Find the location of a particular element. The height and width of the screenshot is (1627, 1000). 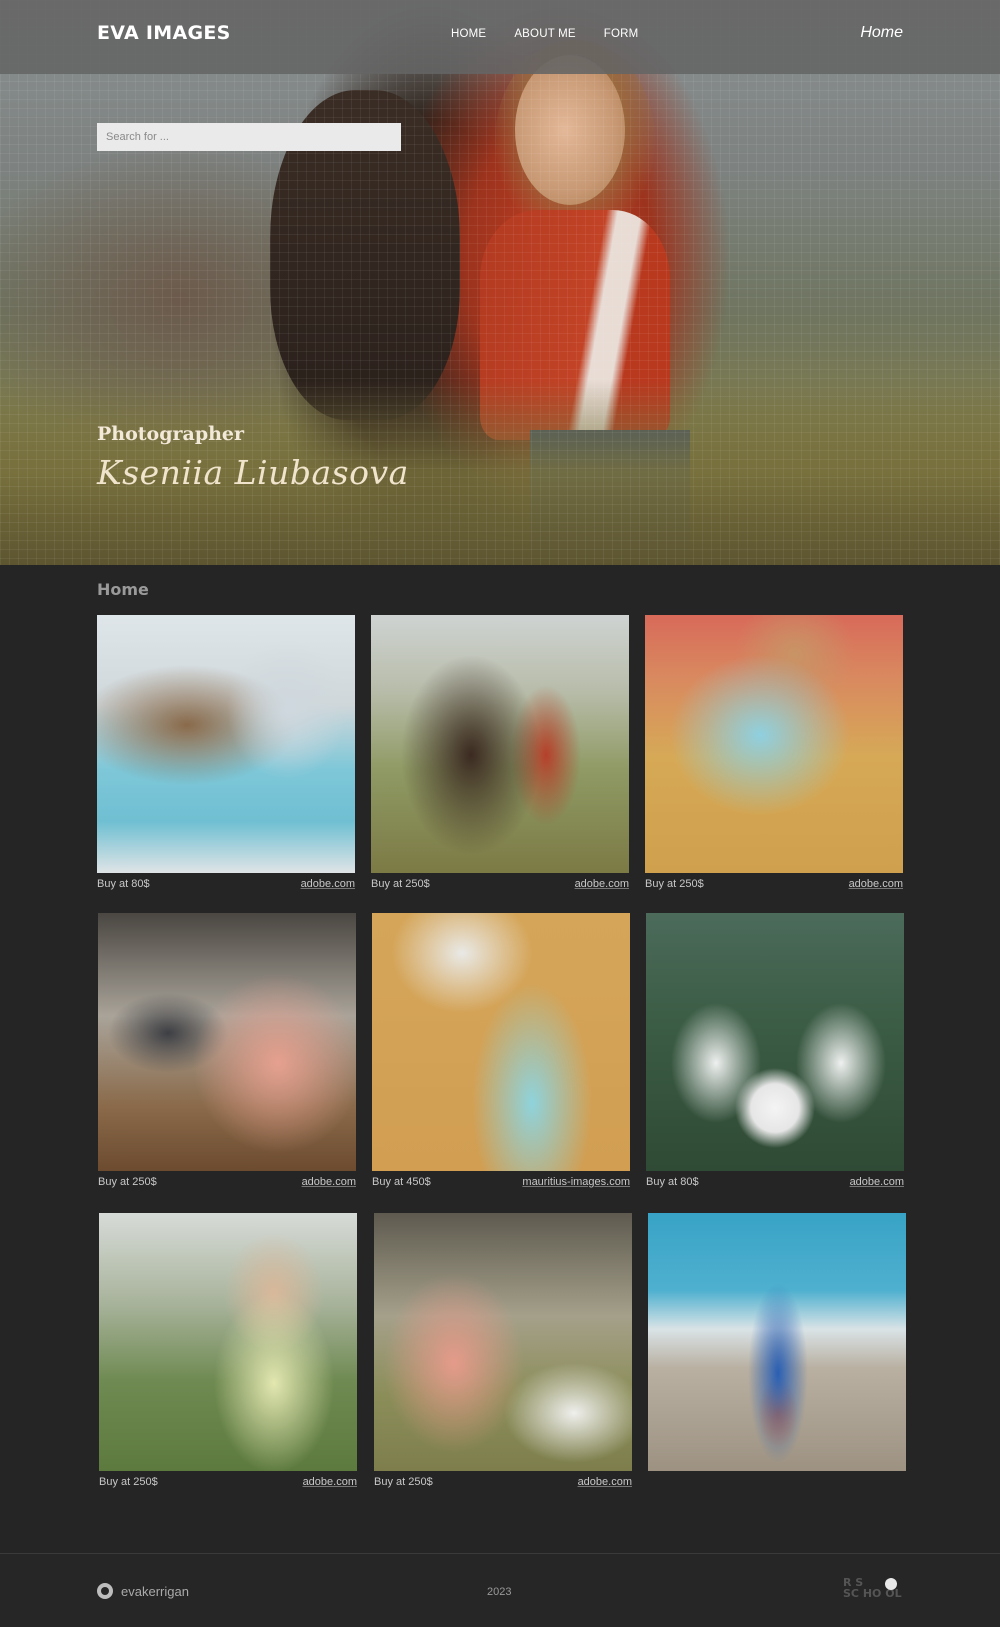

github-username: evakerrigan is located at coordinates (155, 1591).